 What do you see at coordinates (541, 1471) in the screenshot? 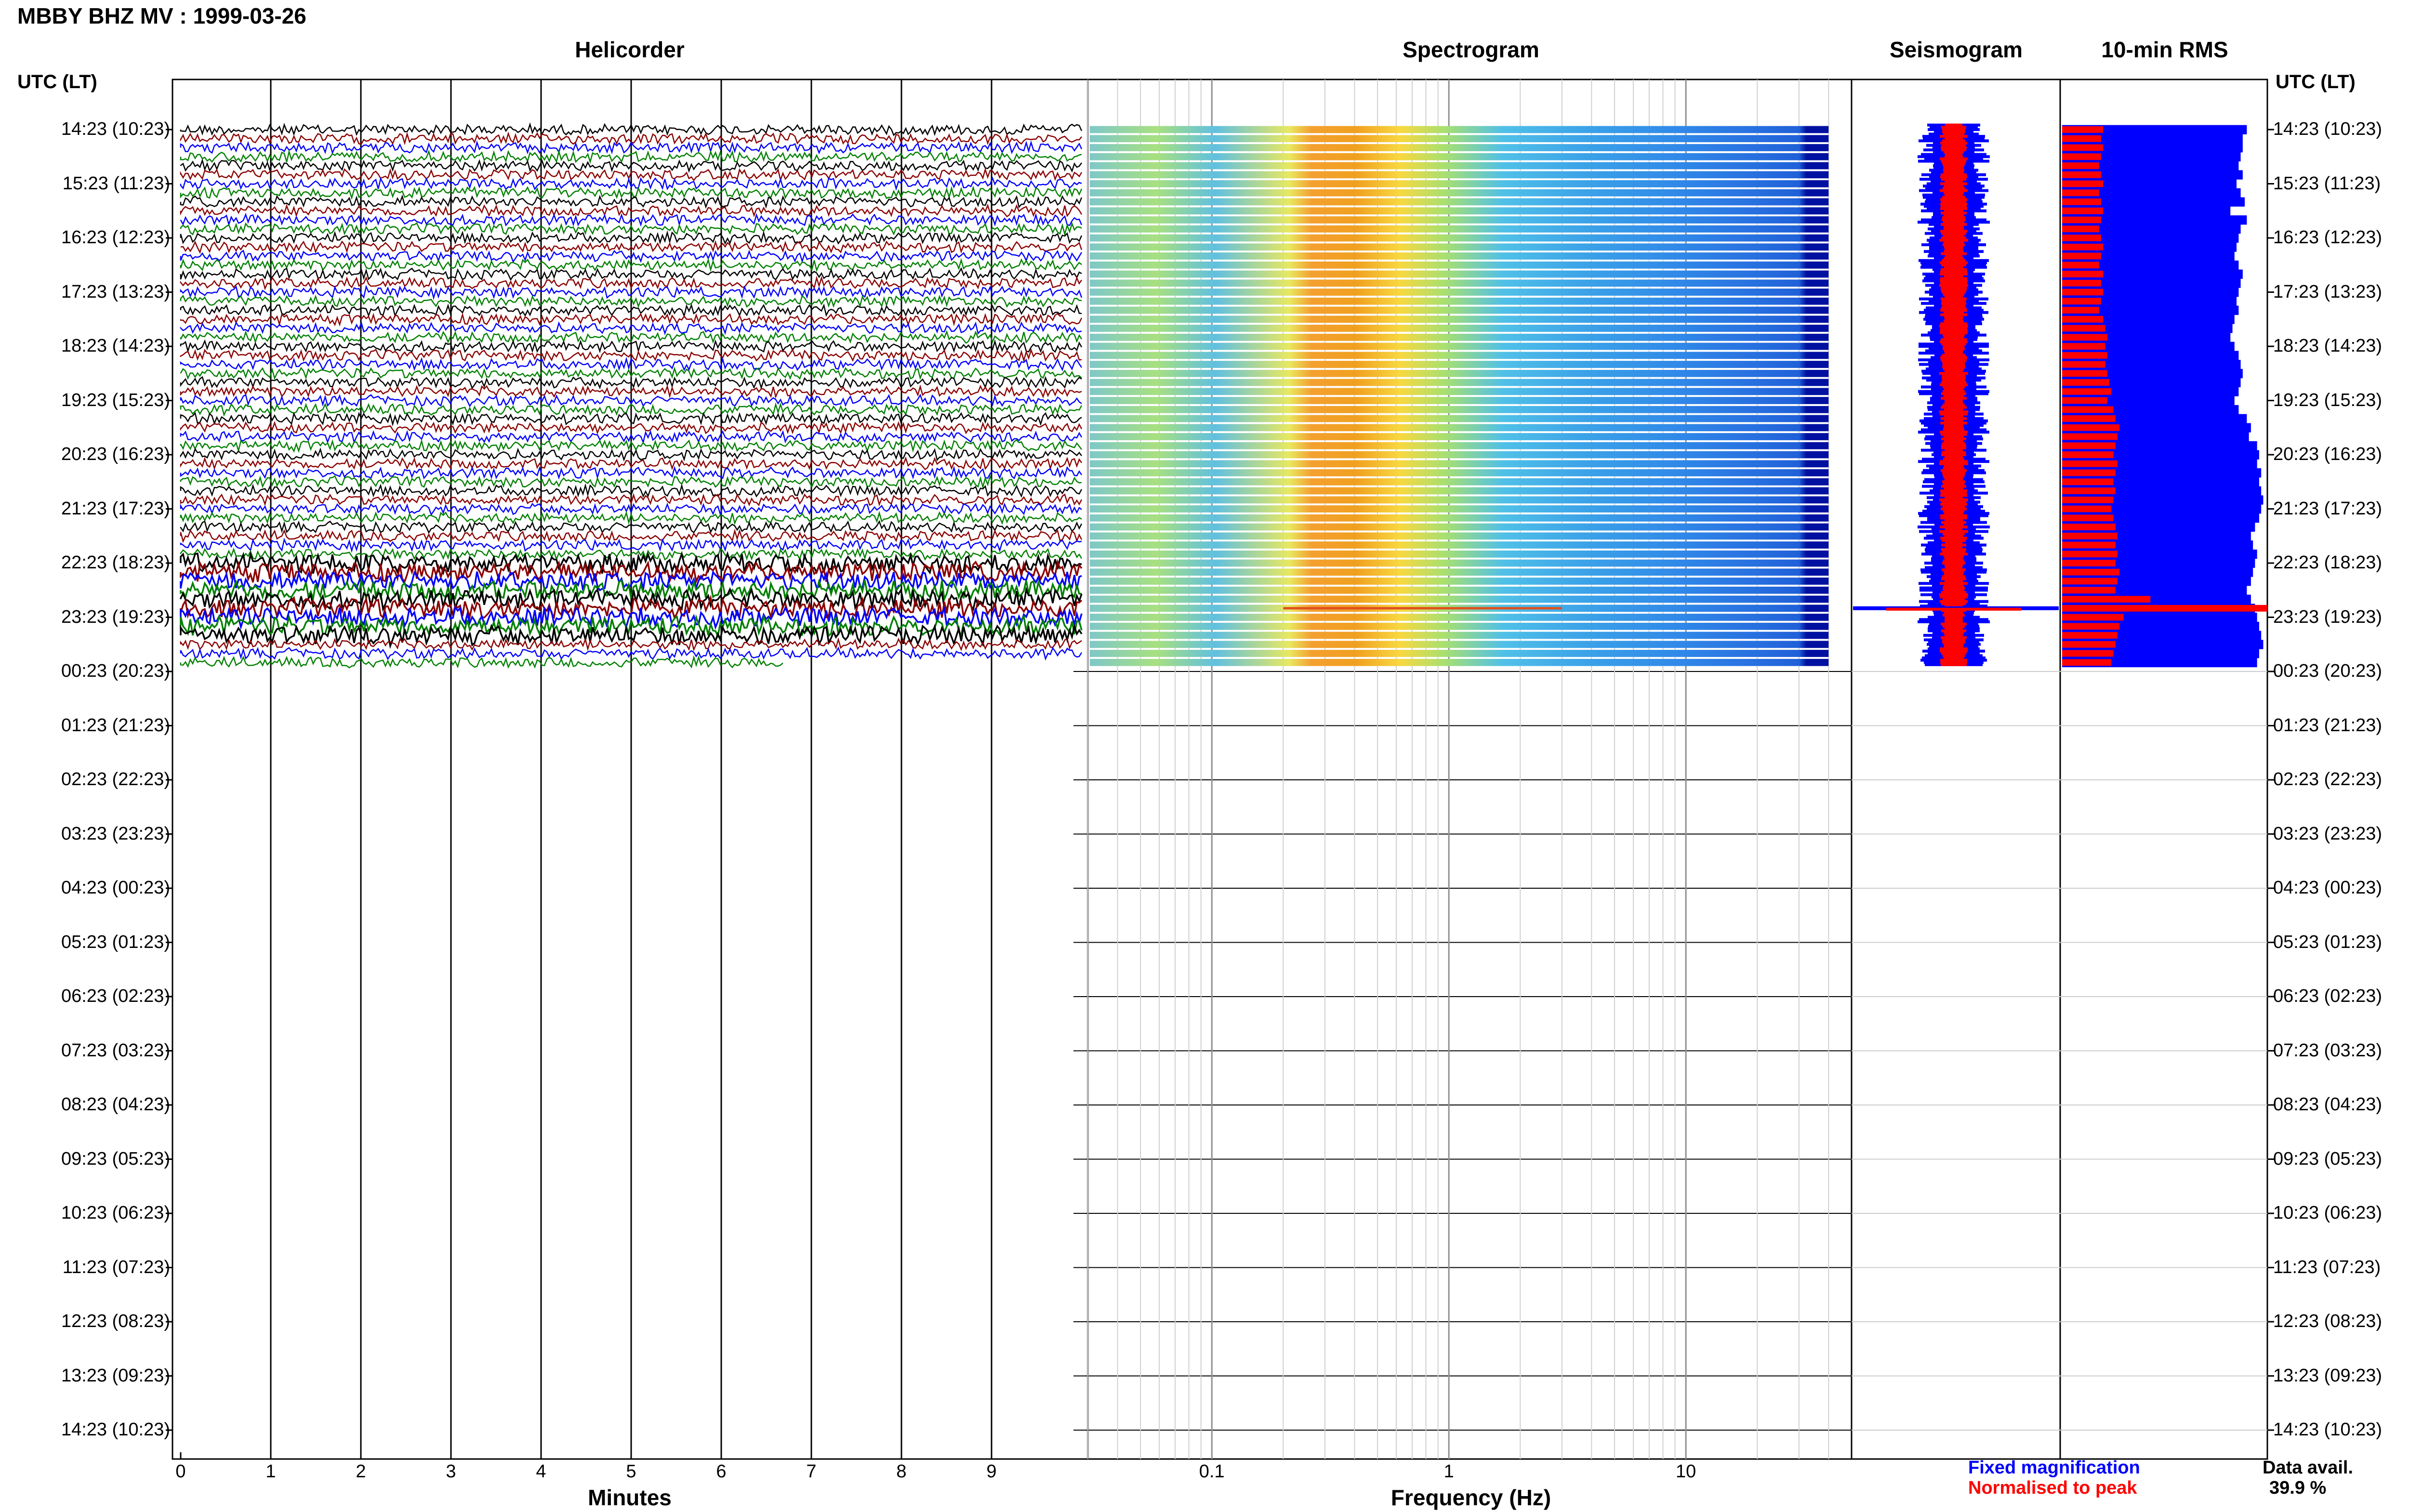
I see `x-tick-label: 4` at bounding box center [541, 1471].